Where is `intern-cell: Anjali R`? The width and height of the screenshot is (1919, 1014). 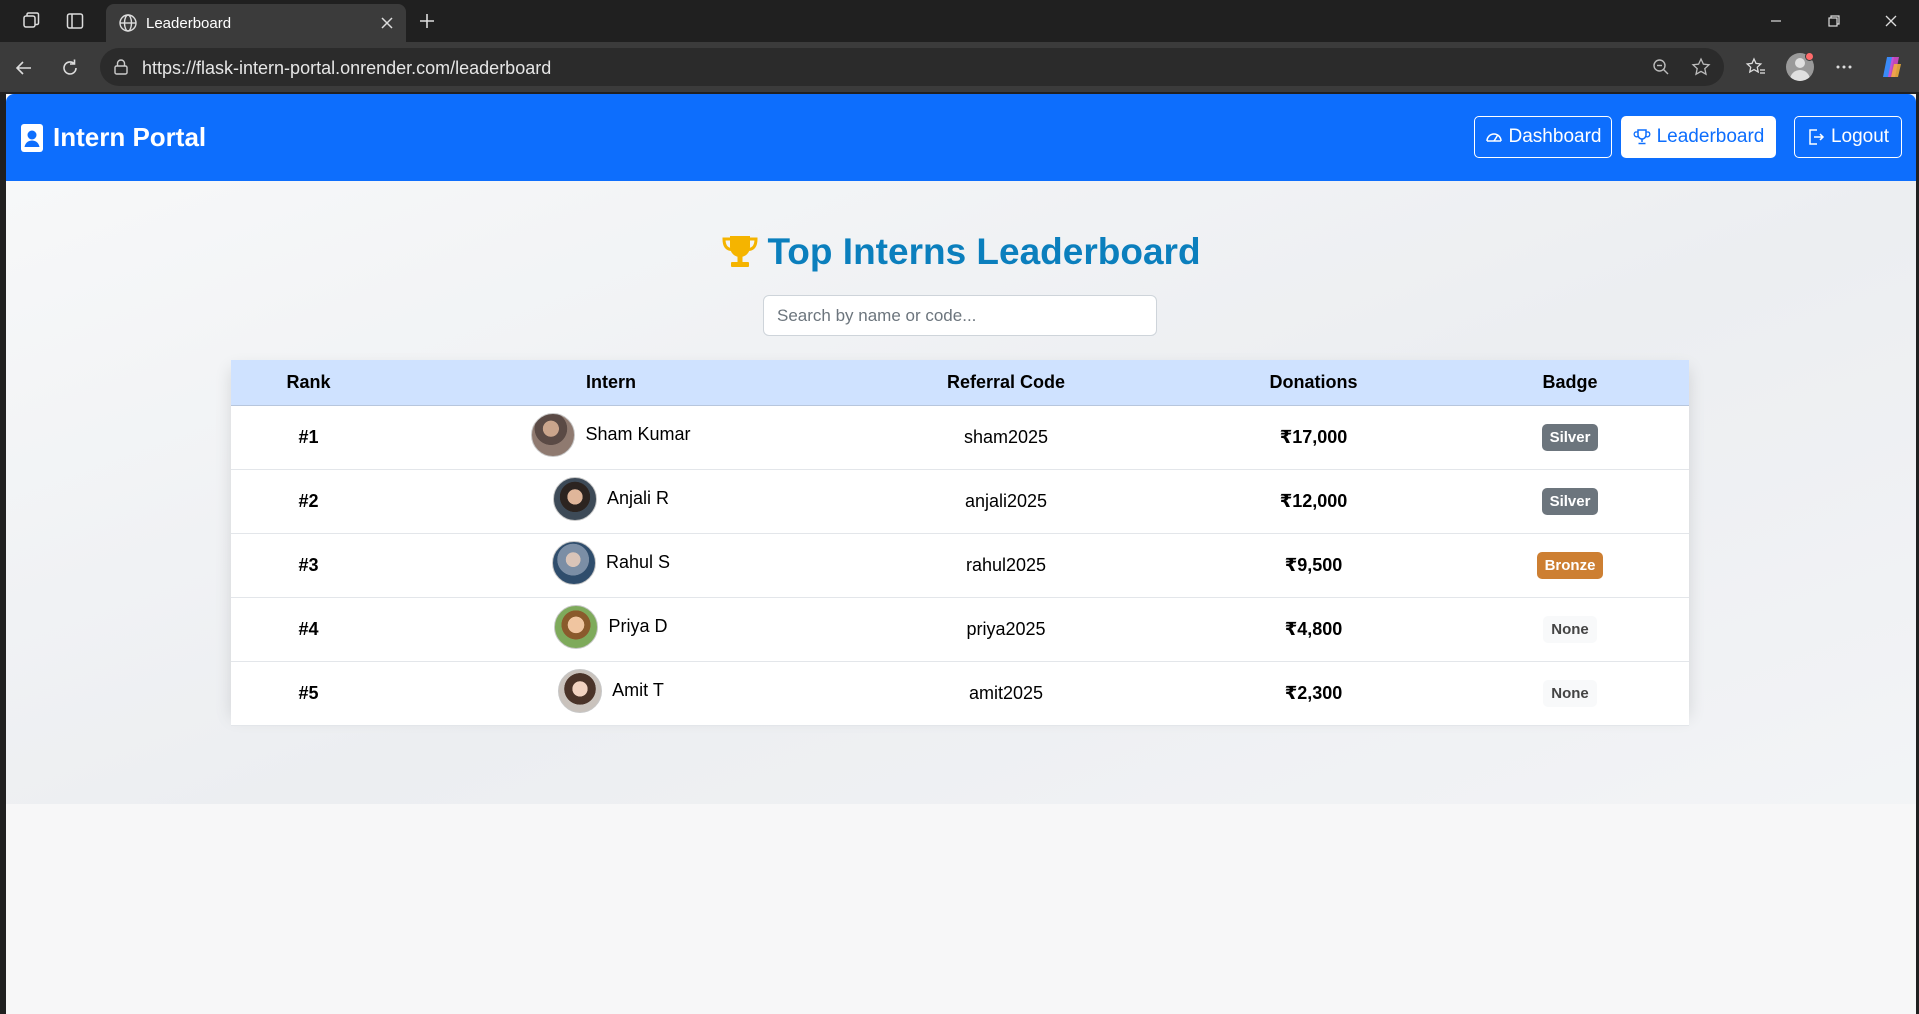
intern-cell: Anjali R is located at coordinates (611, 501).